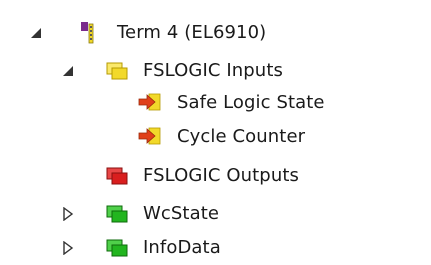 The width and height of the screenshot is (431, 265). Describe the element at coordinates (251, 102) in the screenshot. I see `tree-node-label: Safe Logic State` at that location.